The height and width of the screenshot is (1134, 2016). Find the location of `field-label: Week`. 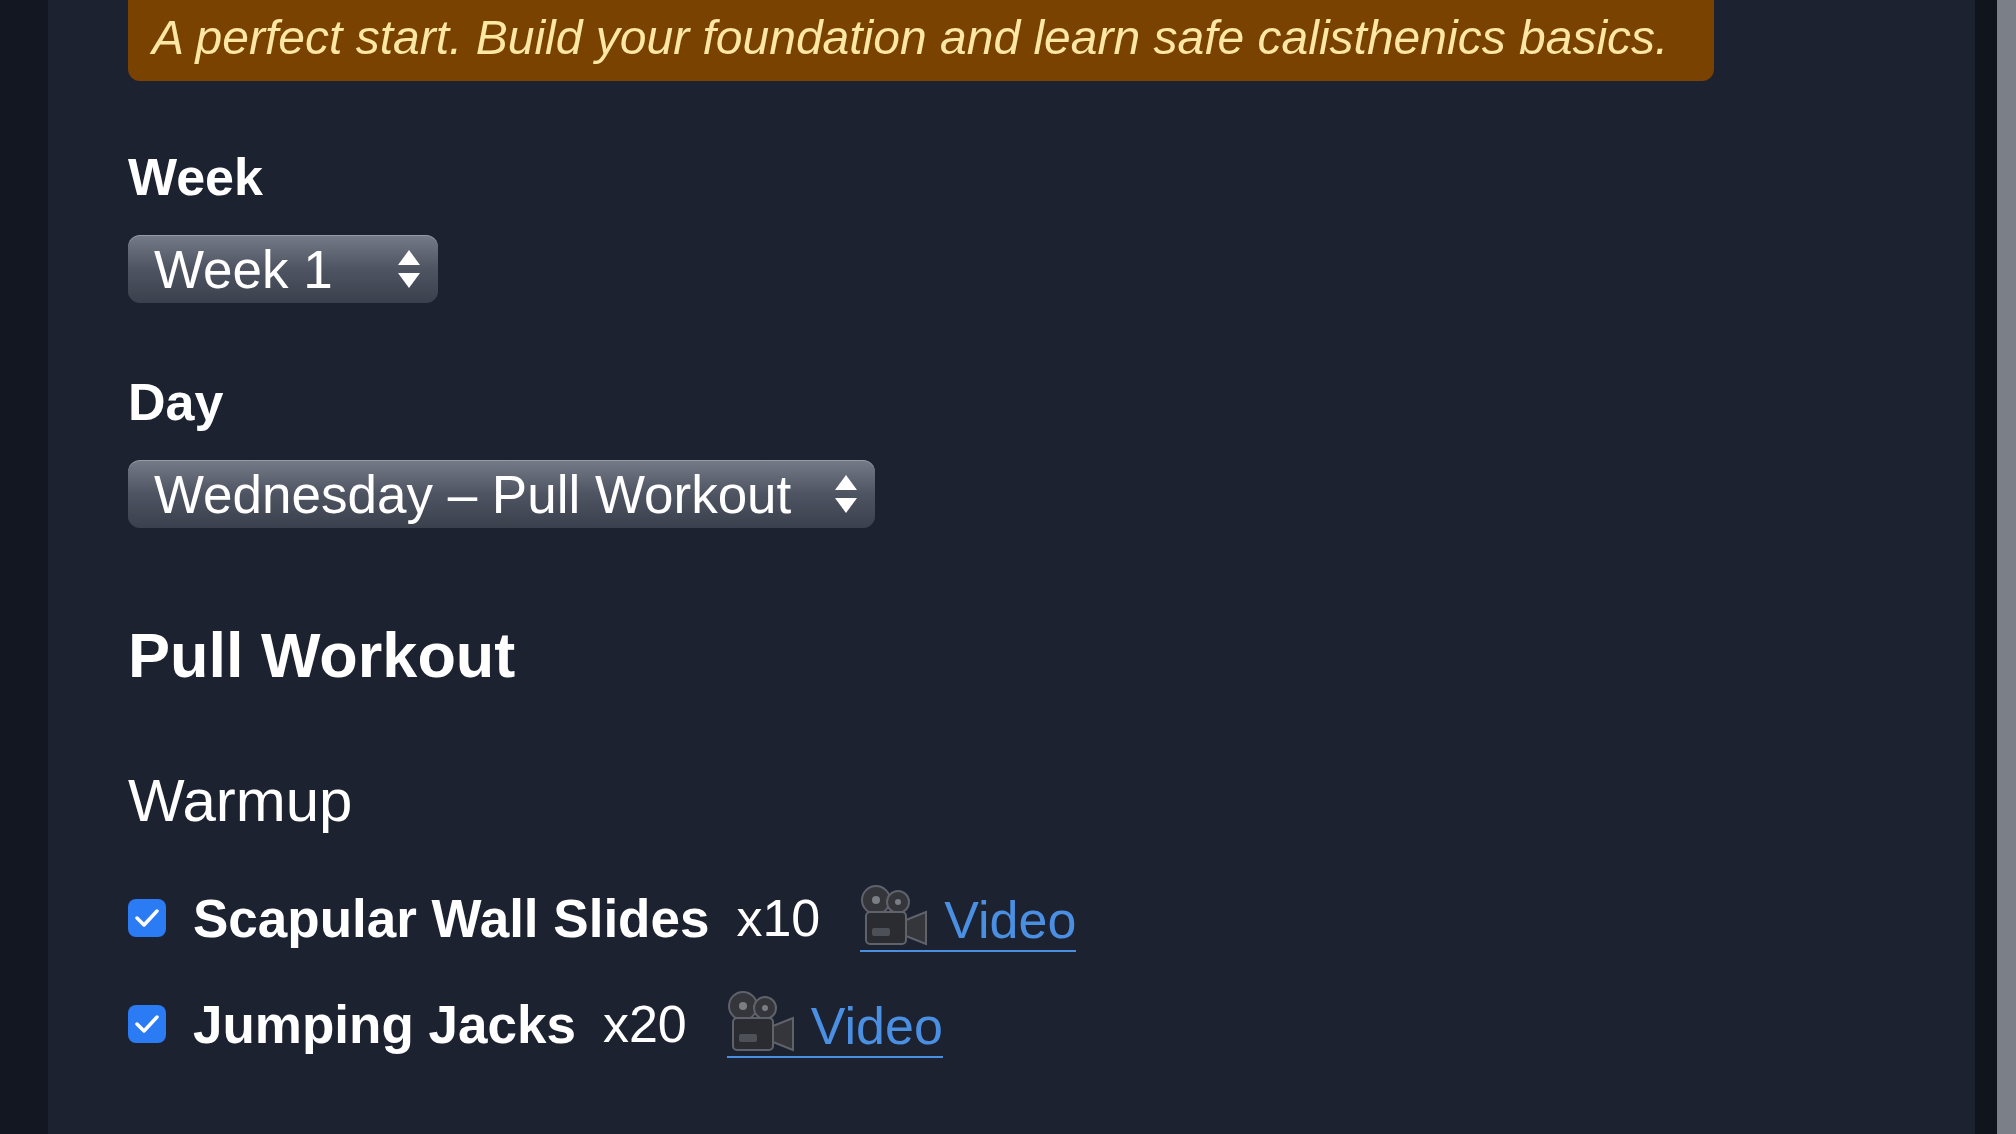

field-label: Week is located at coordinates (195, 177).